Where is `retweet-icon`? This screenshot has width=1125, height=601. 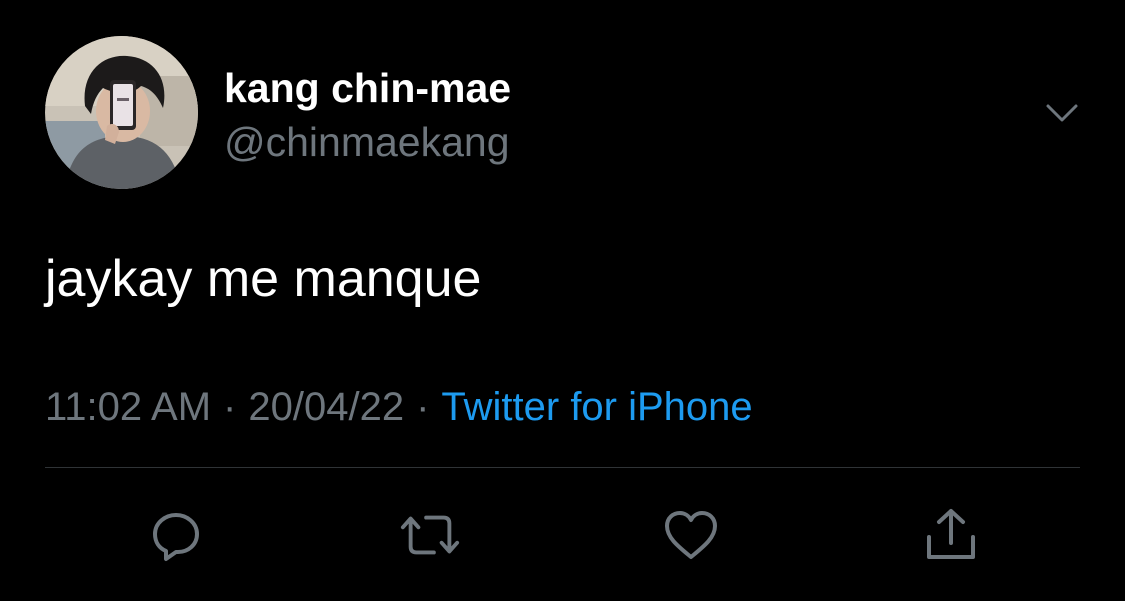 retweet-icon is located at coordinates (430, 535).